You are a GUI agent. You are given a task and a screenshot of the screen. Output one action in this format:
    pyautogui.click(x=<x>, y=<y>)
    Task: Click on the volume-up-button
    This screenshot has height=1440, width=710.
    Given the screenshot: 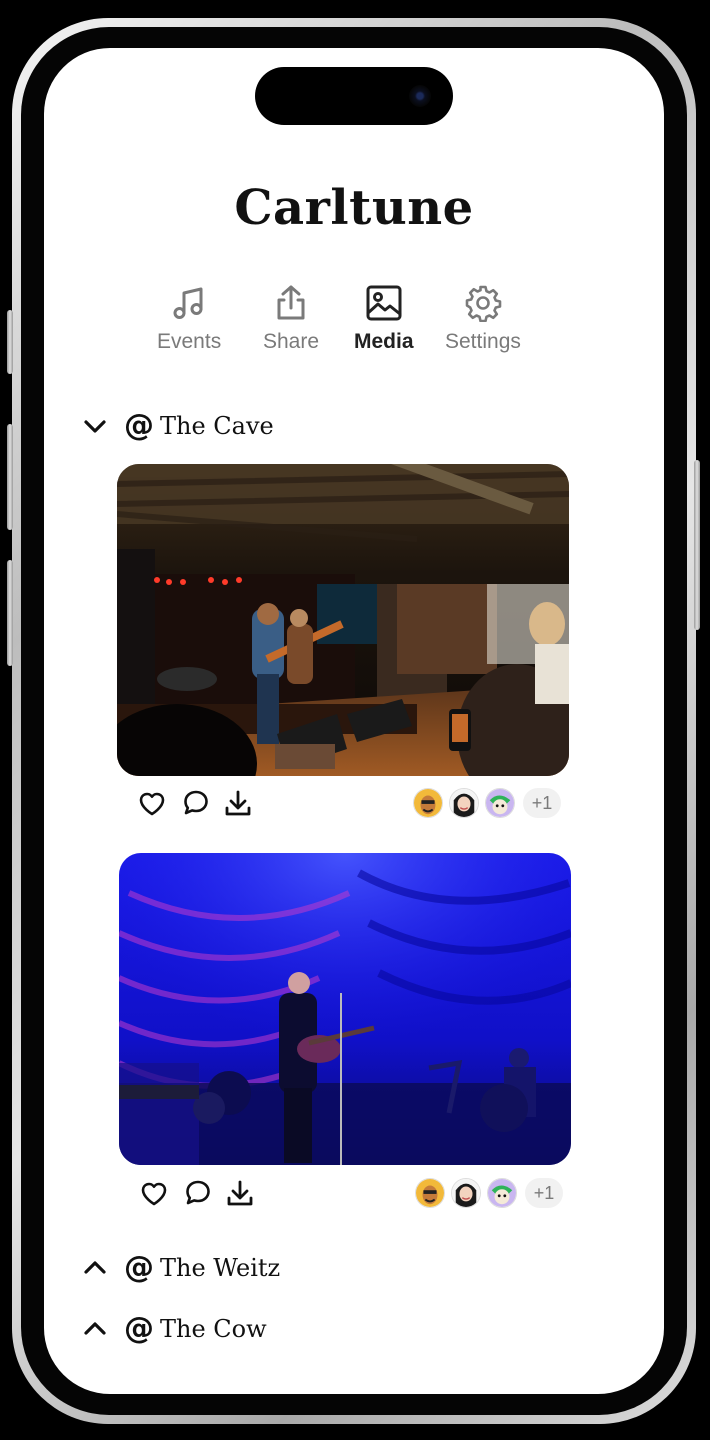 What is the action you would take?
    pyautogui.click(x=10, y=477)
    